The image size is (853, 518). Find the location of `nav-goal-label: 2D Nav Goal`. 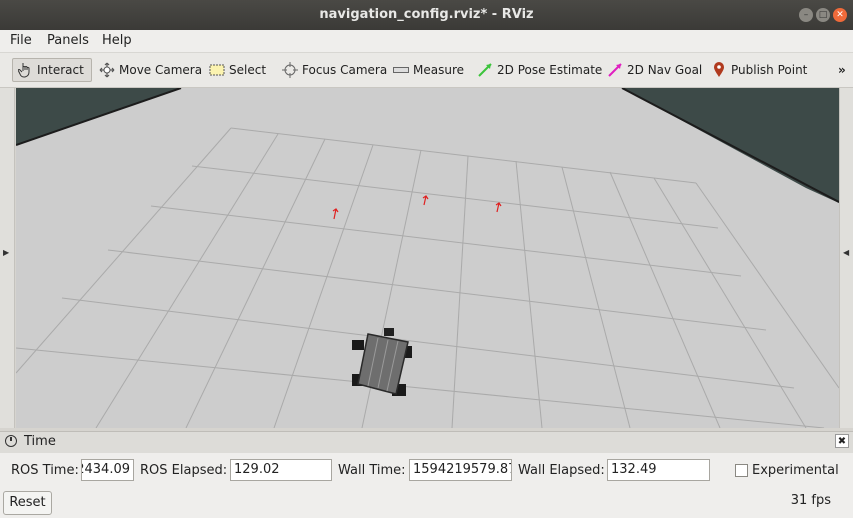

nav-goal-label: 2D Nav Goal is located at coordinates (665, 70).